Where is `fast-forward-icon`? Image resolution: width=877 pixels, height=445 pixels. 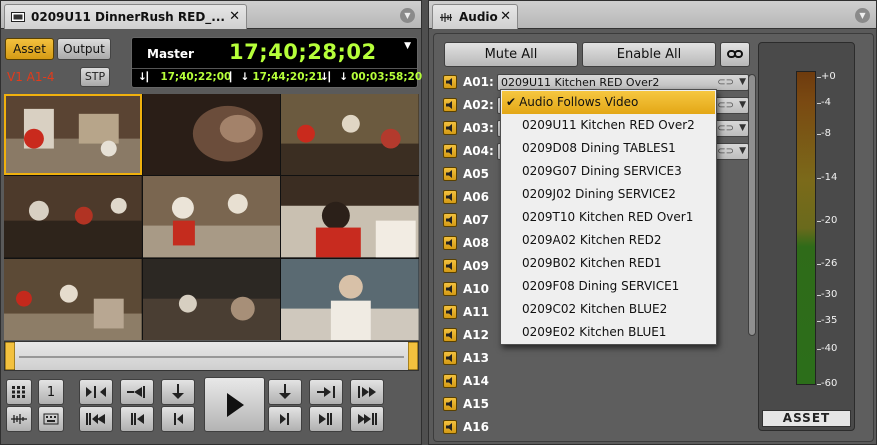 fast-forward-icon is located at coordinates (367, 419).